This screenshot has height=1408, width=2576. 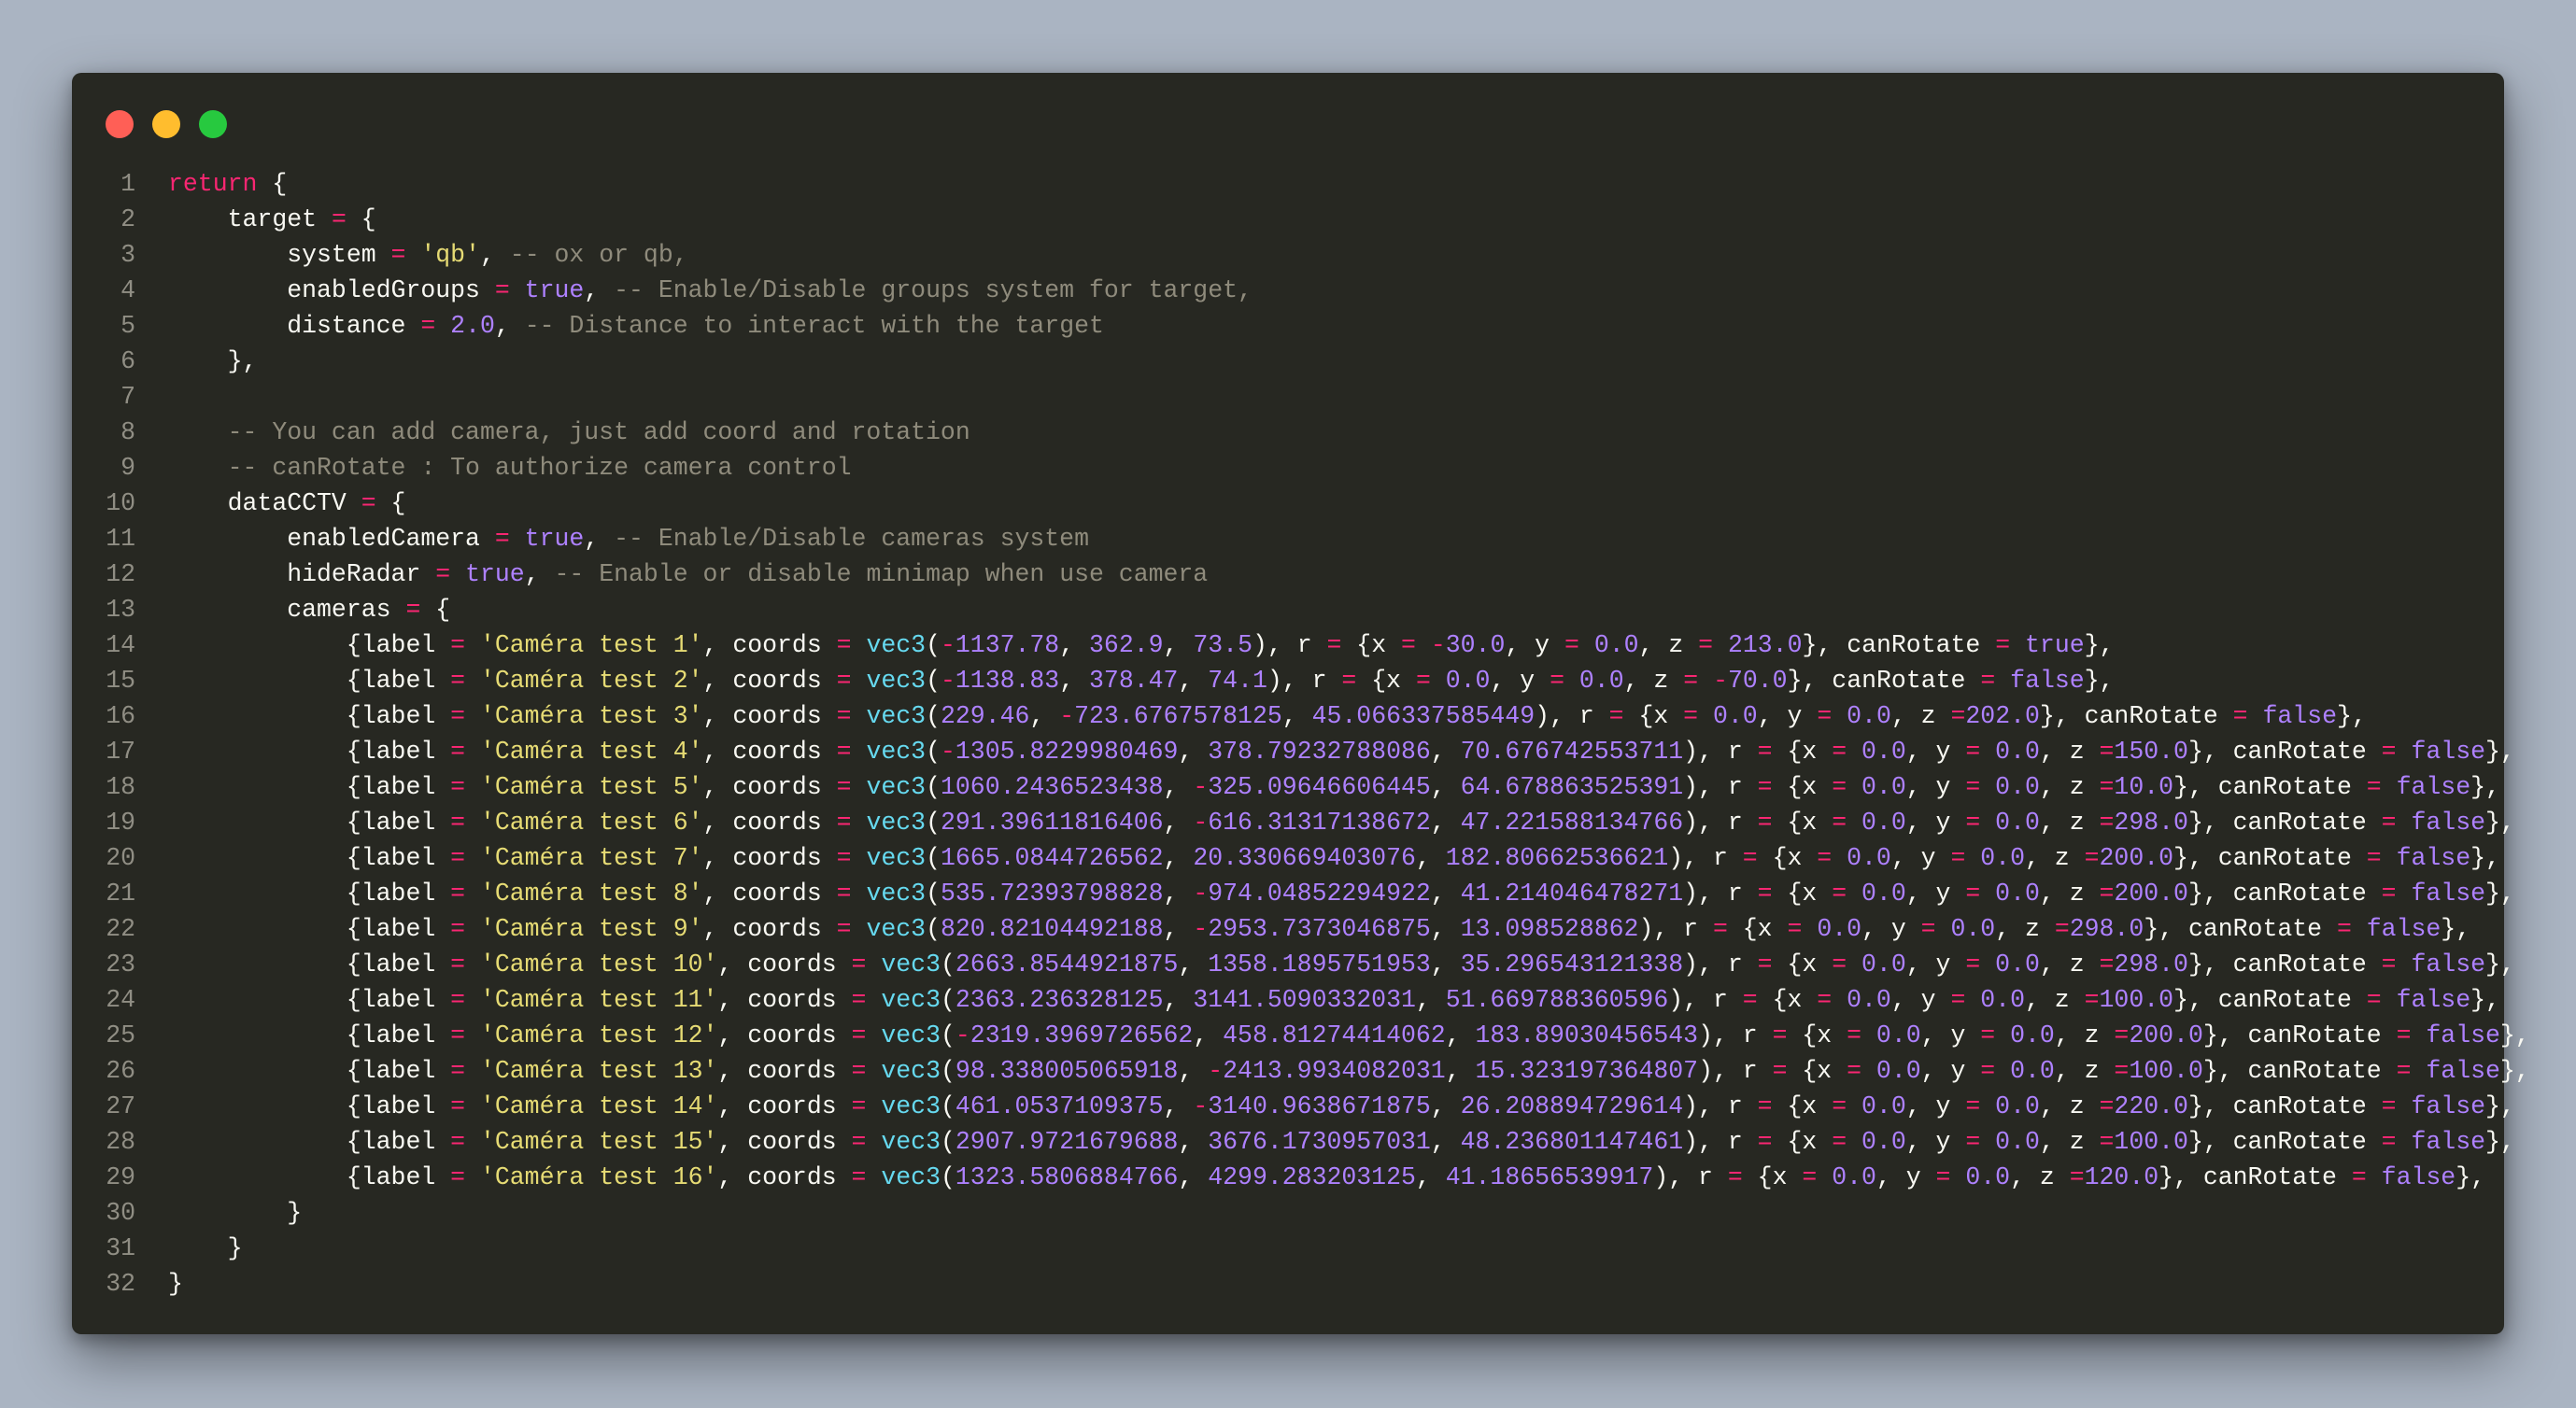 What do you see at coordinates (235, 1213) in the screenshot?
I see `code-token: }` at bounding box center [235, 1213].